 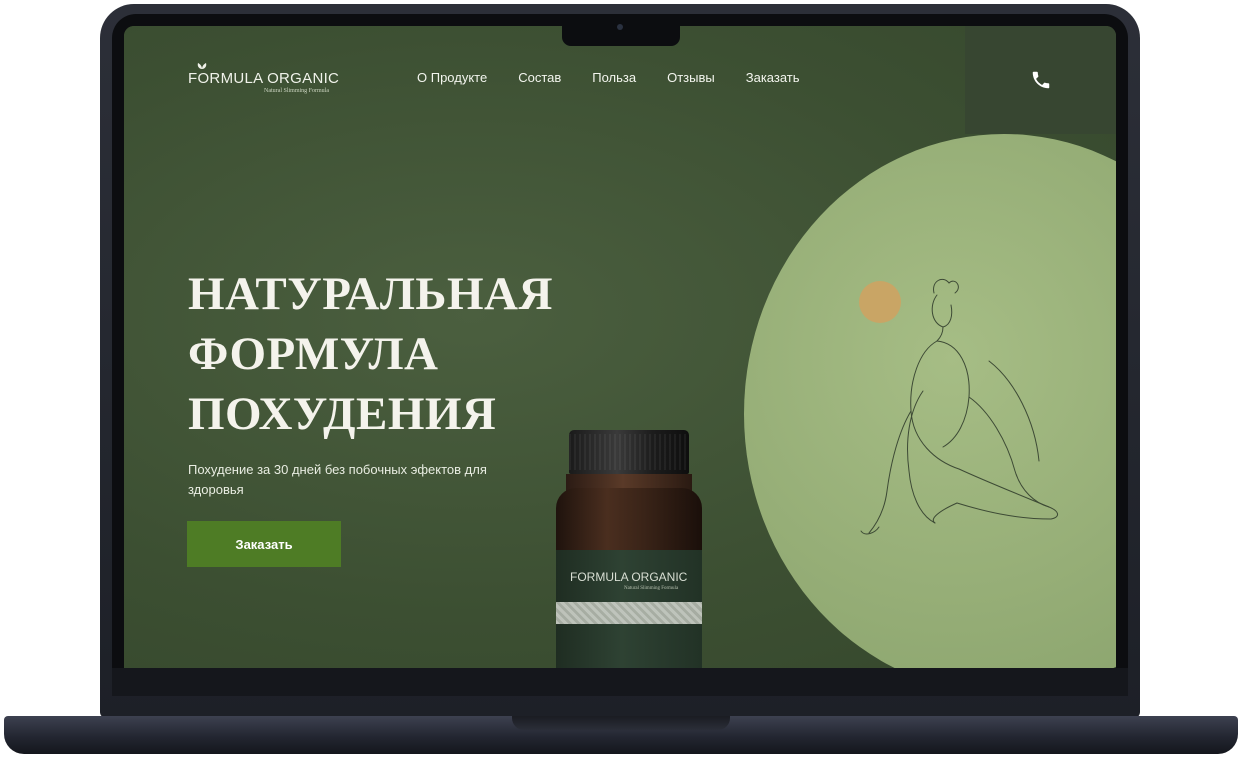 I want to click on nav-item-order: Заказать, so click(x=773, y=77).